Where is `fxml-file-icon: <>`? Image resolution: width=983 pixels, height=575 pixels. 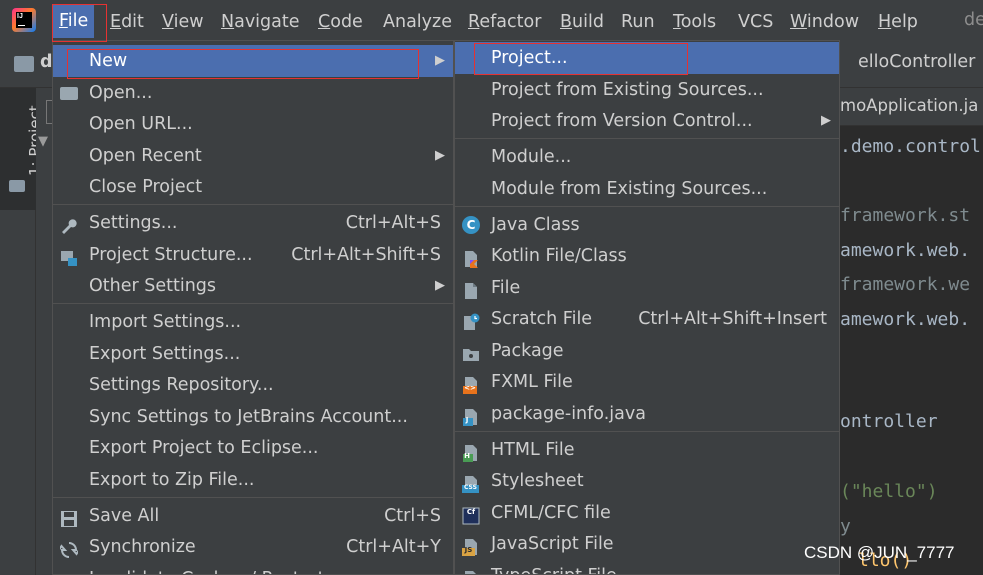
fxml-file-icon: <> is located at coordinates (471, 383).